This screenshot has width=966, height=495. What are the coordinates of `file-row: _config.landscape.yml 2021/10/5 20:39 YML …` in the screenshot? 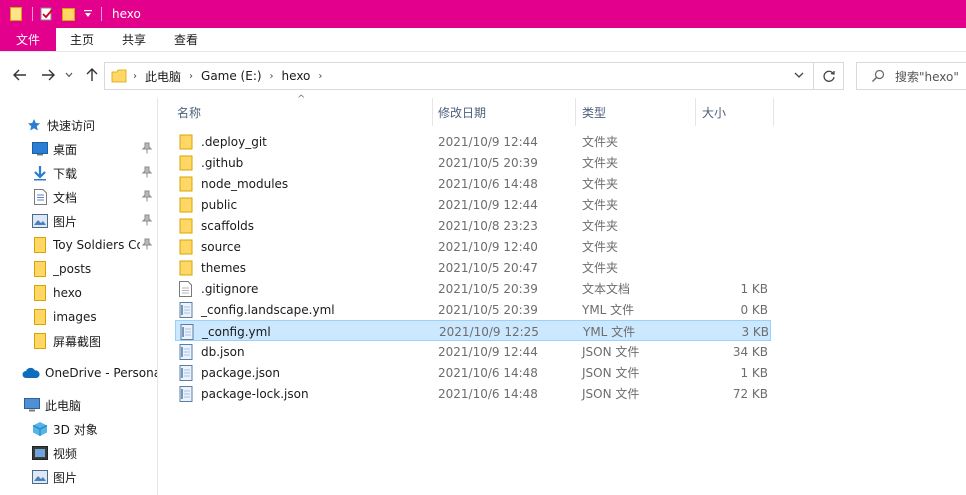 It's located at (473, 309).